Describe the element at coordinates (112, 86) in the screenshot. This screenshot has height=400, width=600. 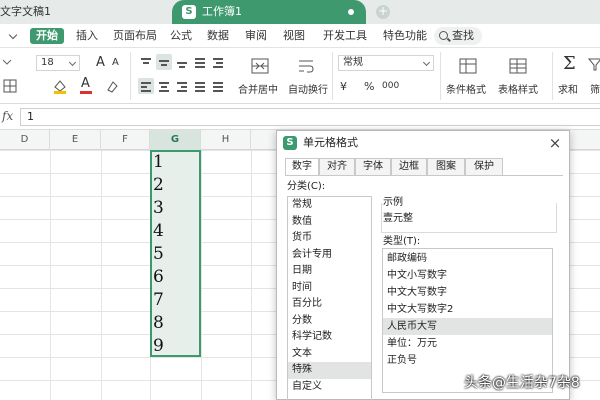
I see `clear-format-icon` at that location.